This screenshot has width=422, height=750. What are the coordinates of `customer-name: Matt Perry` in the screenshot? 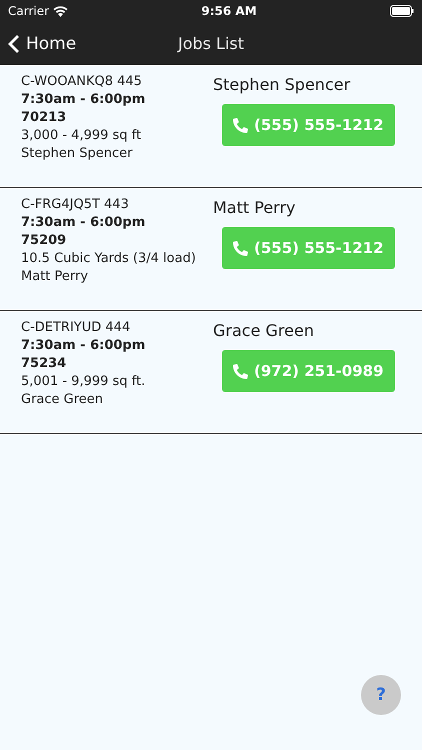 It's located at (254, 207).